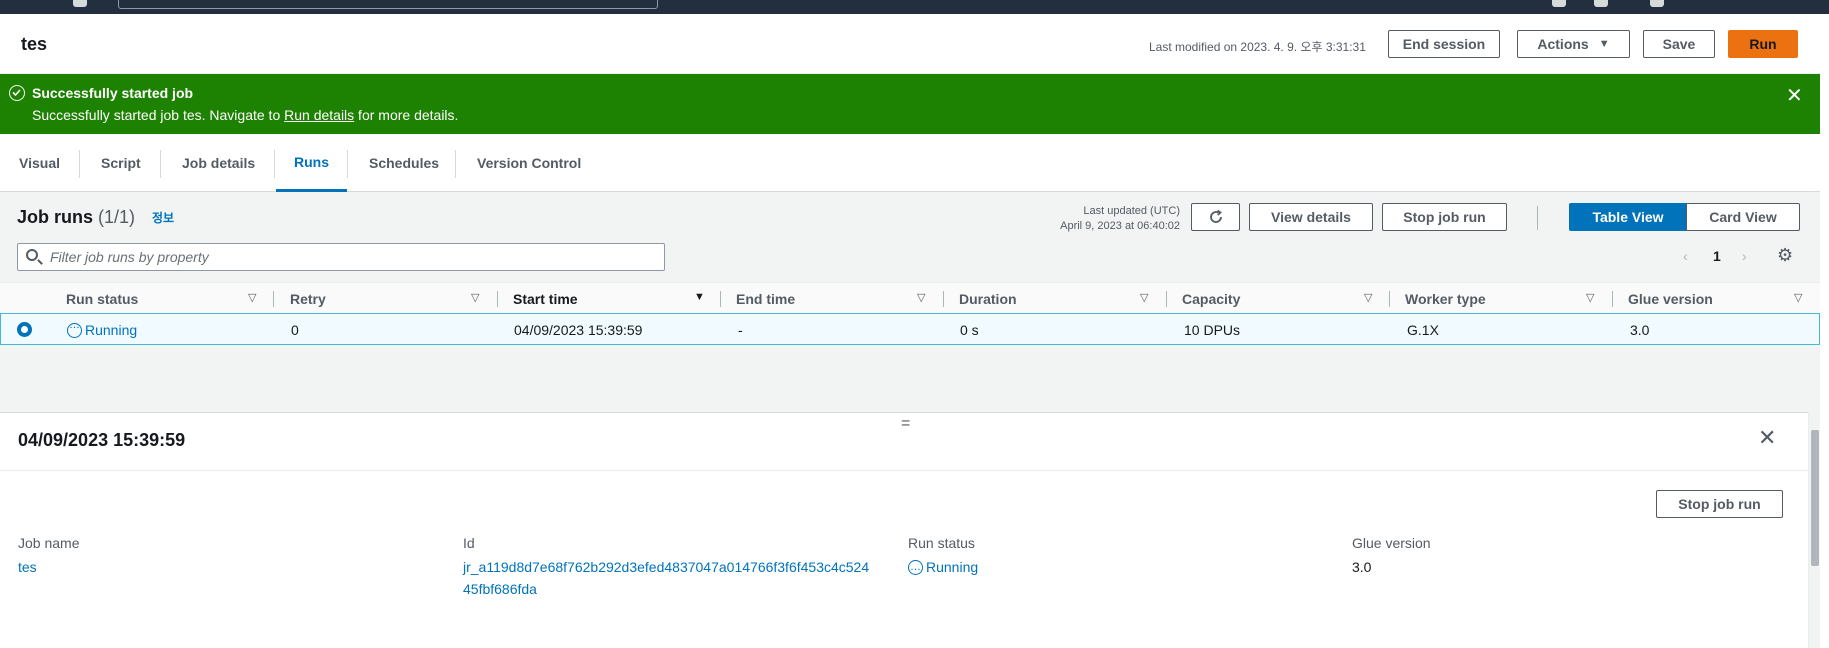 The image size is (1829, 648). I want to click on run-status-cell: Running, so click(102, 328).